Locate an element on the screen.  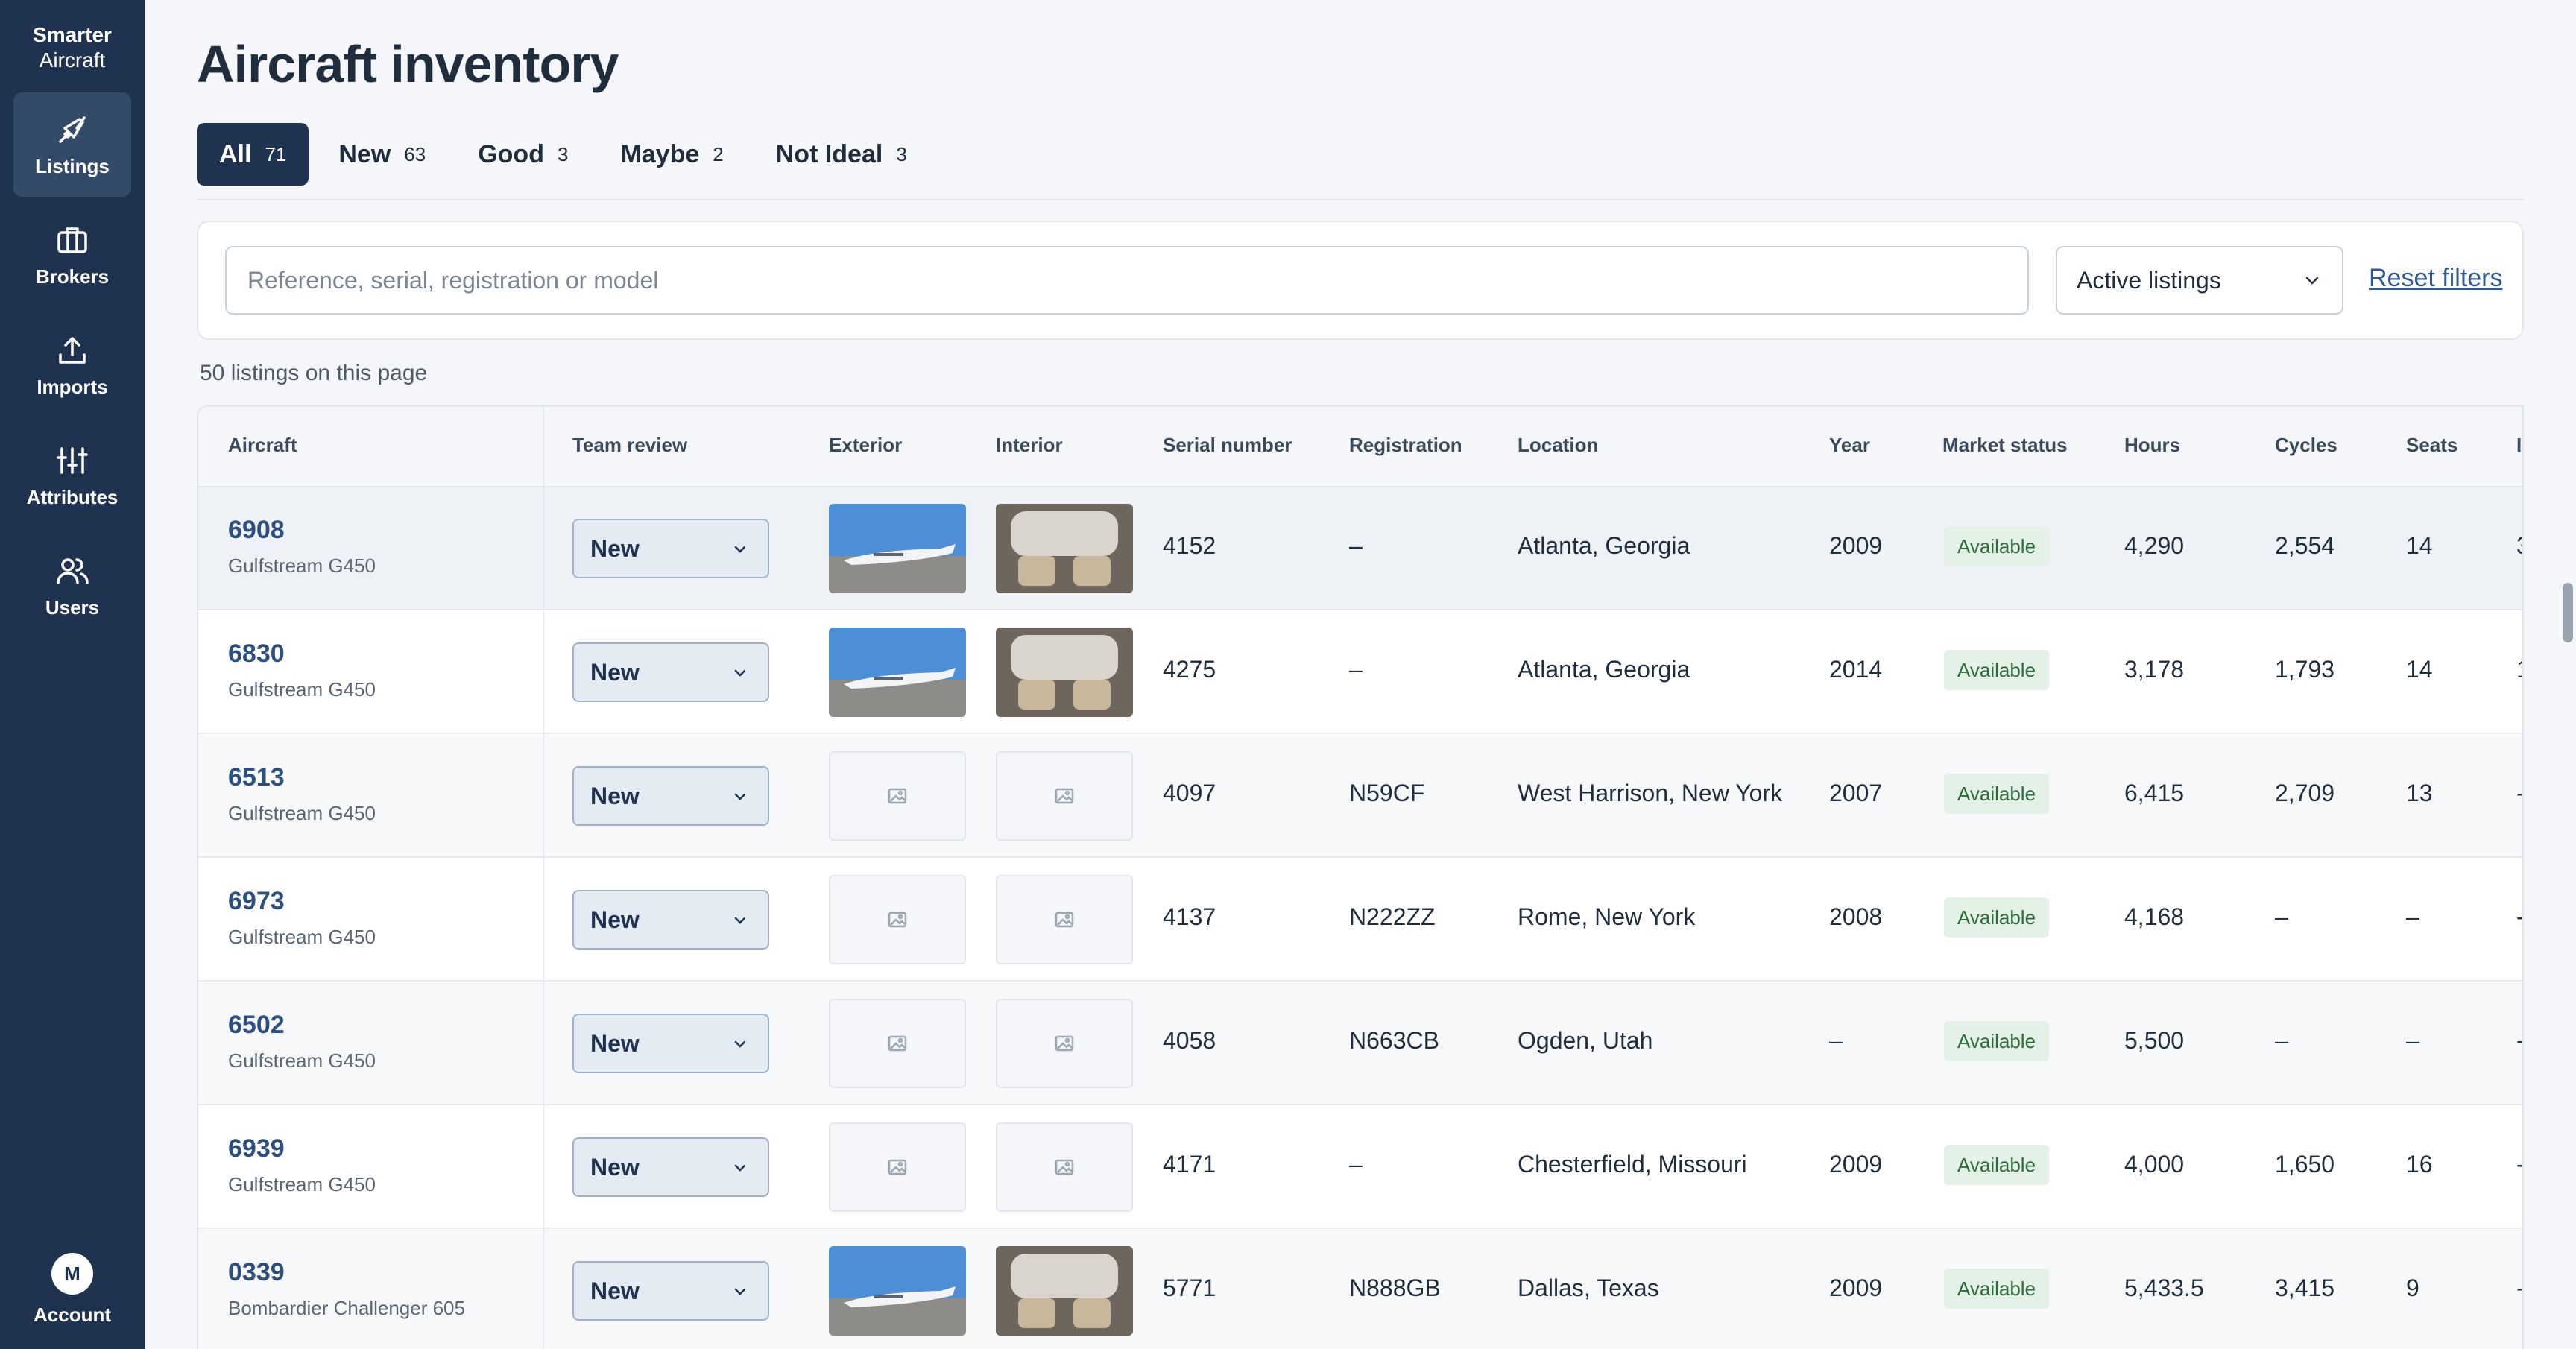
year: 2009 is located at coordinates (1856, 545).